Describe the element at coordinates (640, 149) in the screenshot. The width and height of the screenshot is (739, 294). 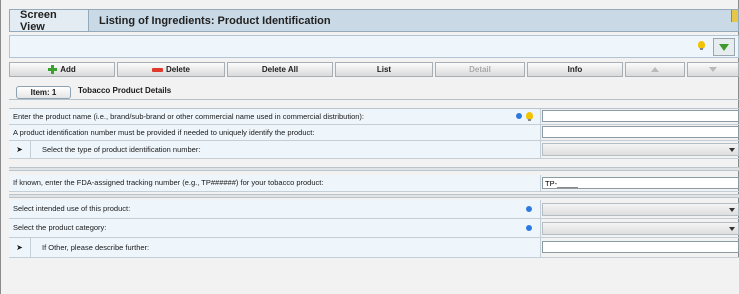
I see `id-type-select` at that location.